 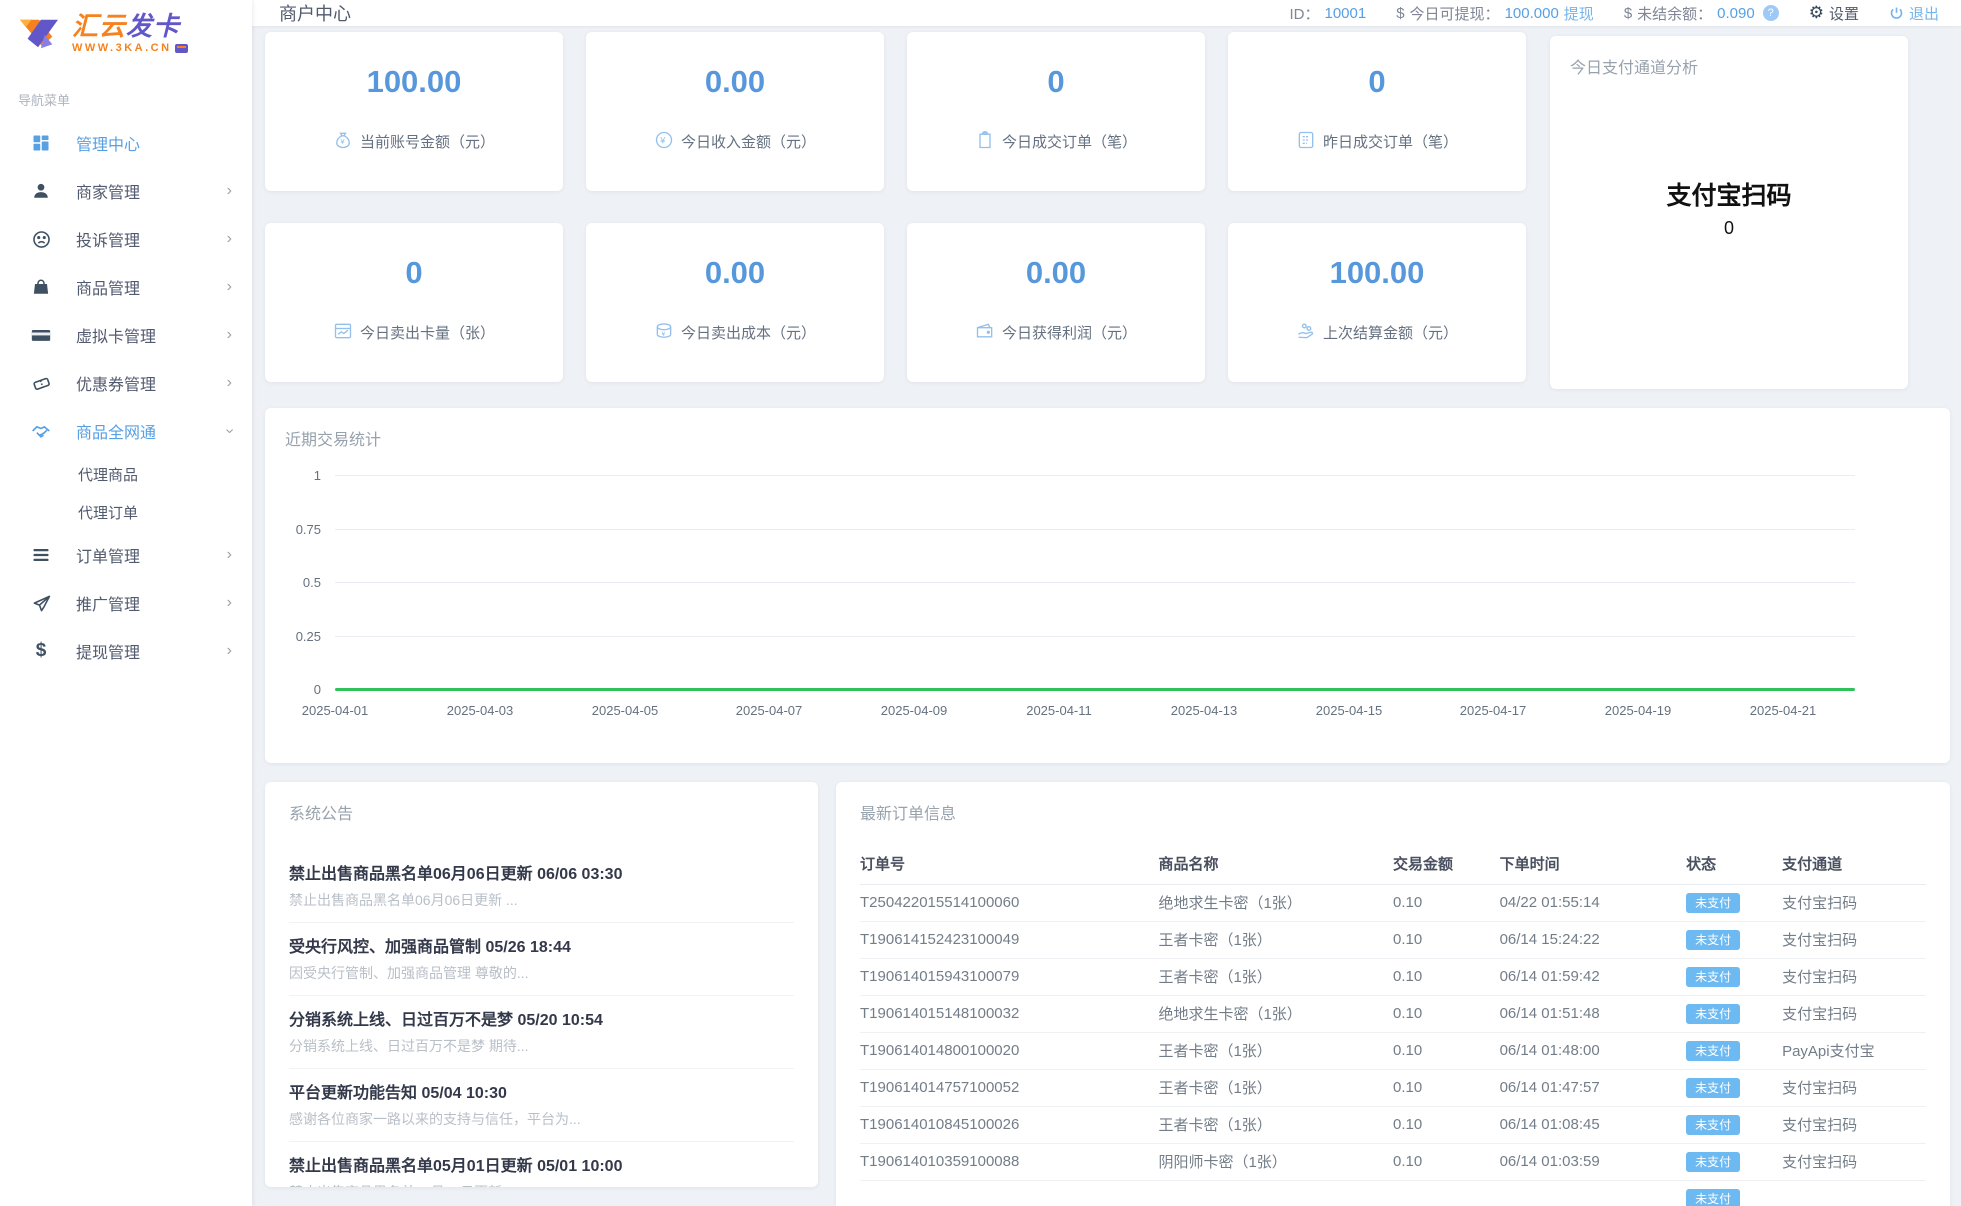 What do you see at coordinates (1306, 142) in the screenshot?
I see `document-lines-icon` at bounding box center [1306, 142].